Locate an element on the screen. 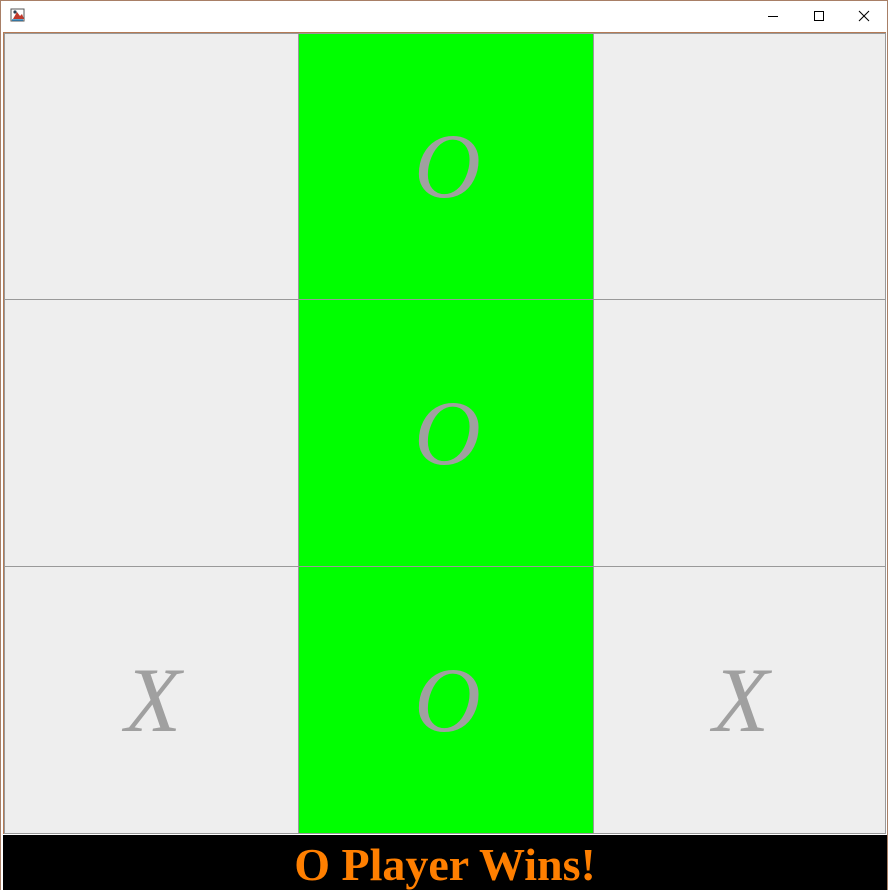 Image resolution: width=888 pixels, height=890 pixels. title-bar is located at coordinates (444, 16).